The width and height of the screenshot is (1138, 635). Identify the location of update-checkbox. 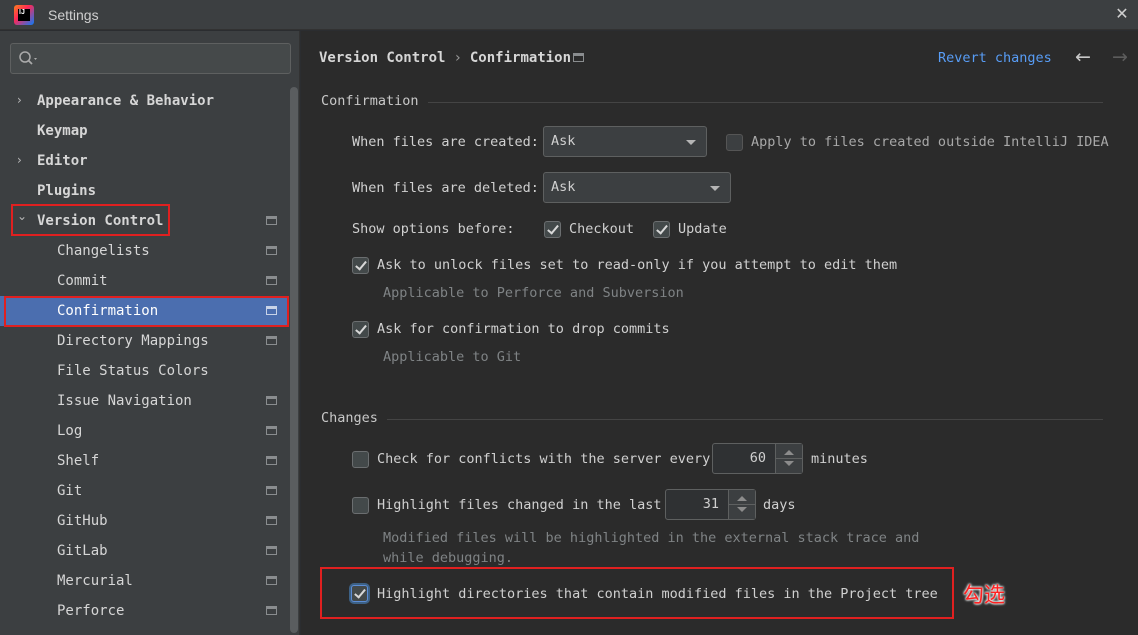
(661, 229).